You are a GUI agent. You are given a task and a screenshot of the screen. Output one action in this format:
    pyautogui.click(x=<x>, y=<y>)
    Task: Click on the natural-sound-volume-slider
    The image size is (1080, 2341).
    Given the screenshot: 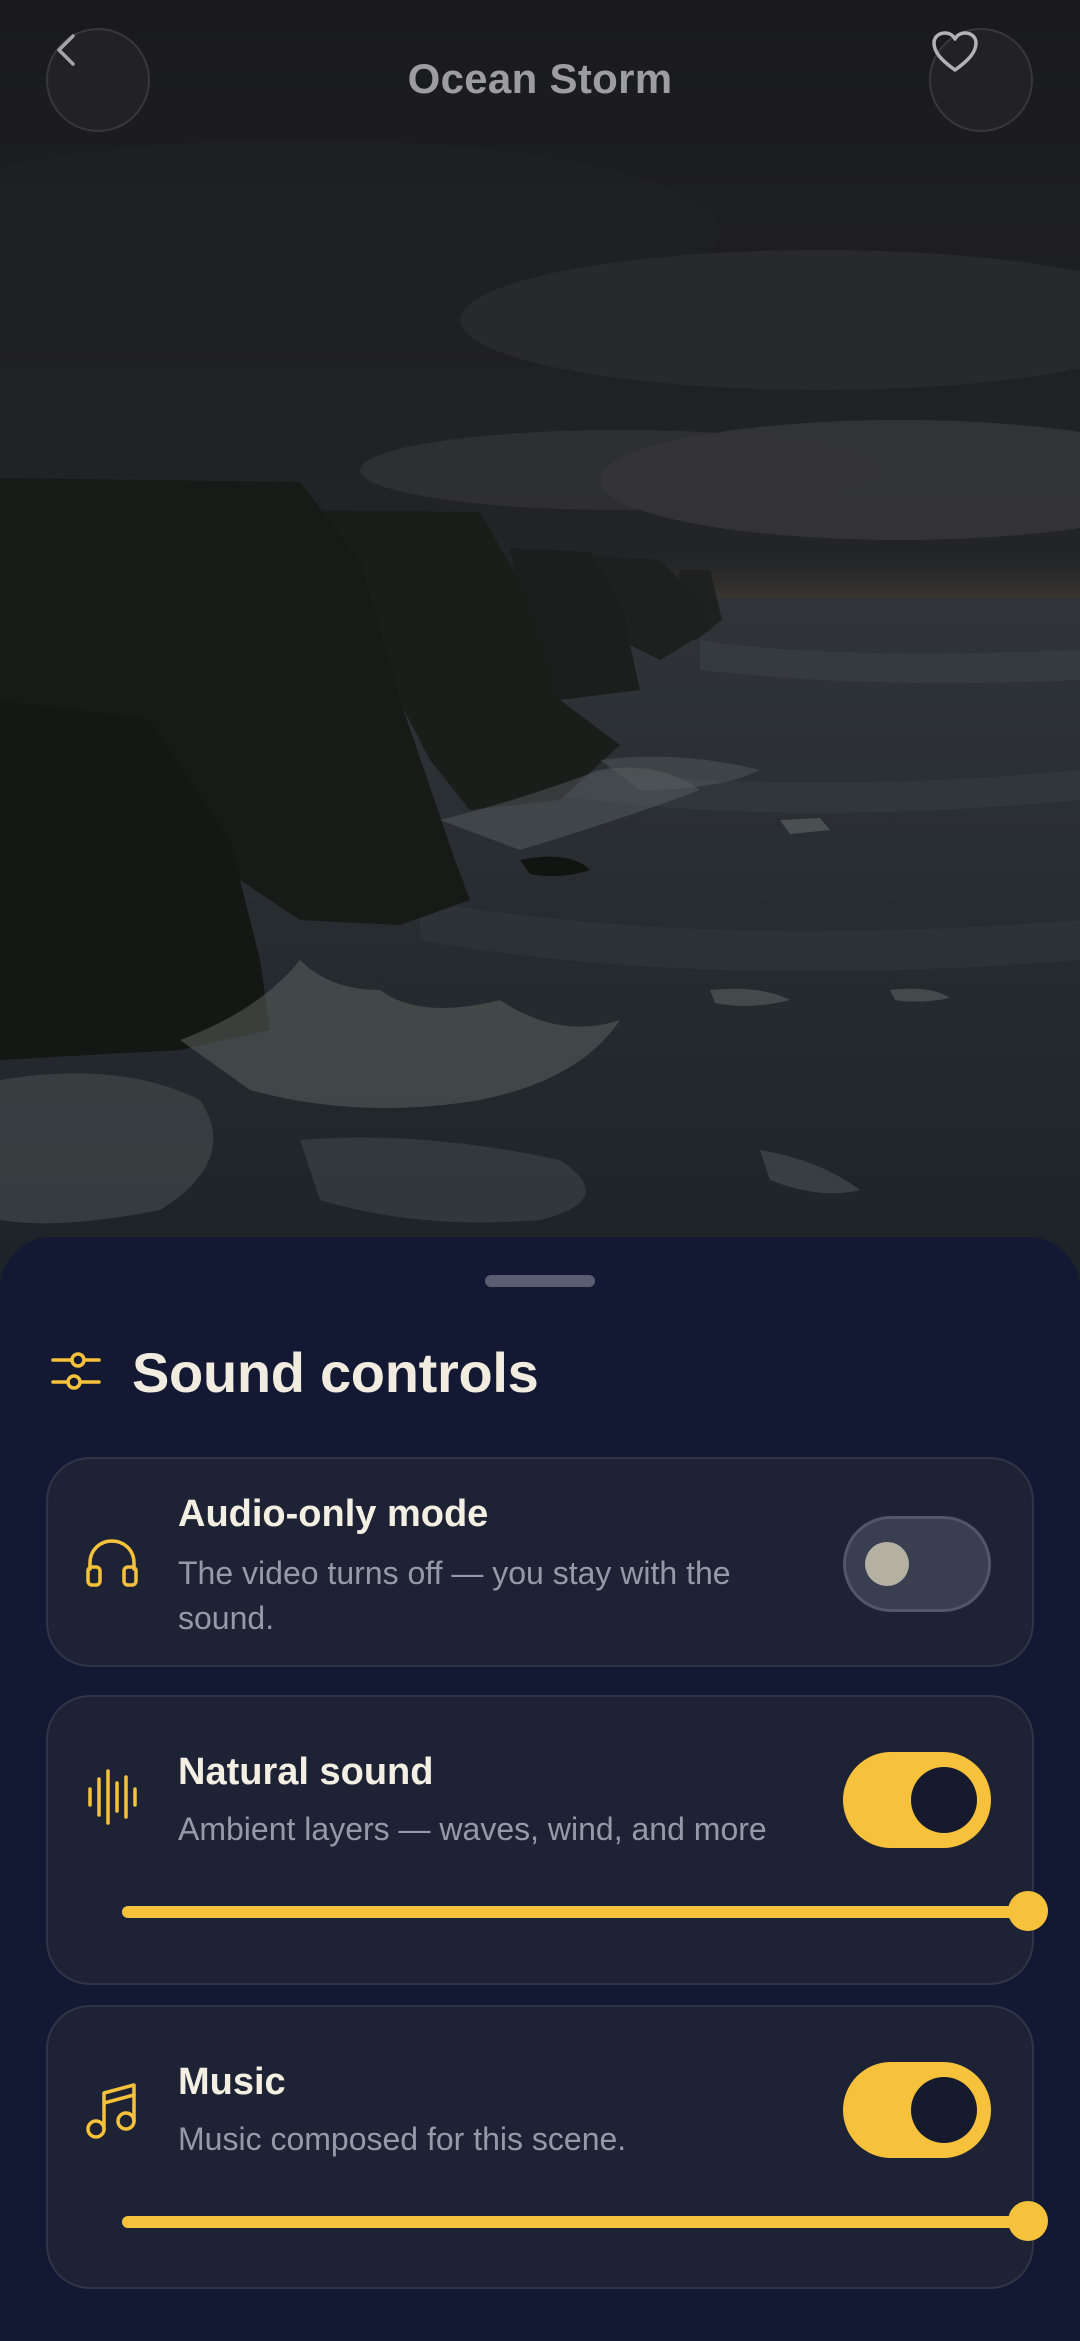 What is the action you would take?
    pyautogui.click(x=585, y=1911)
    